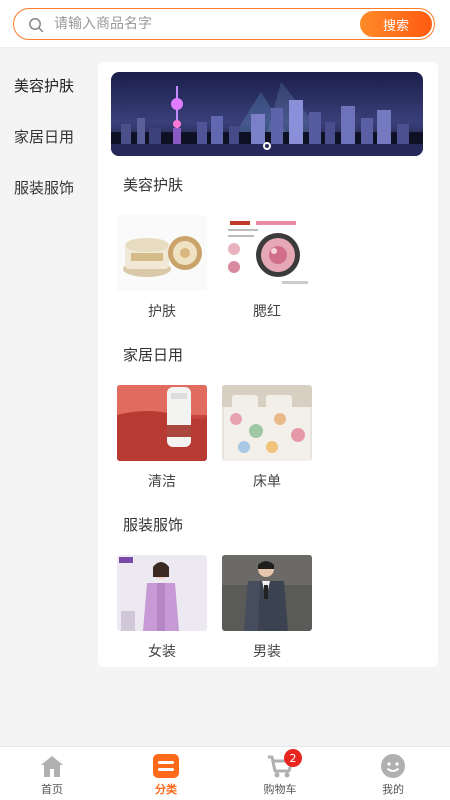 The width and height of the screenshot is (450, 800). I want to click on bottom-tab-bar: 首页 分类 2 购物车 我的, so click(225, 773).